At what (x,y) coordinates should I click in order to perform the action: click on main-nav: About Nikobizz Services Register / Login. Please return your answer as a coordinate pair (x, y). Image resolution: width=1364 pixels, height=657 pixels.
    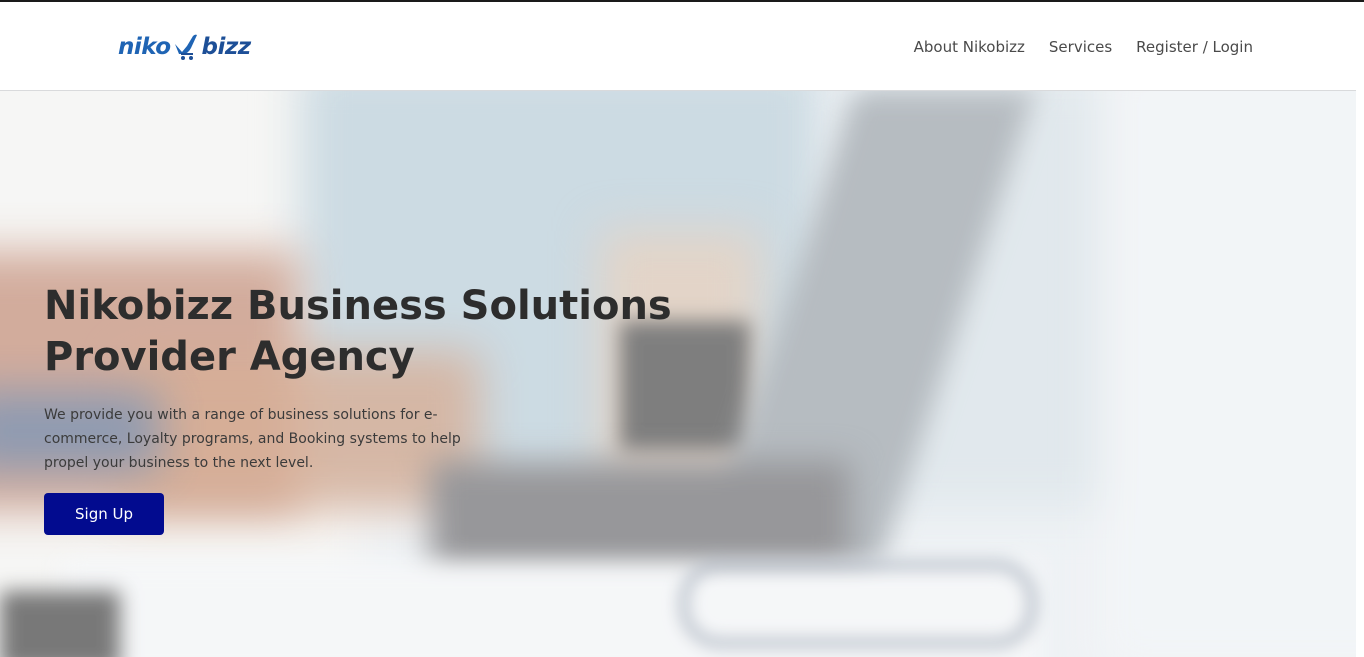
    Looking at the image, I should click on (1083, 47).